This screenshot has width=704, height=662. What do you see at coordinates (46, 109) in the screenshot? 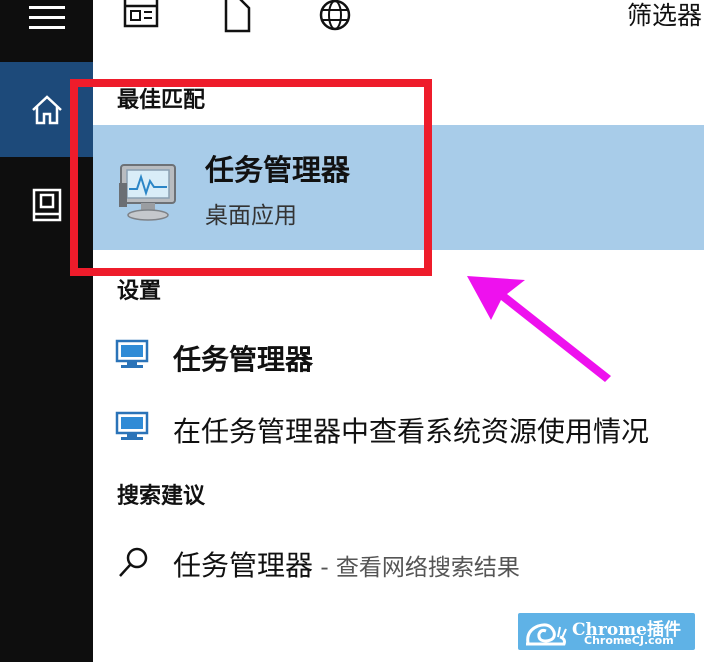
I see `home-icon` at bounding box center [46, 109].